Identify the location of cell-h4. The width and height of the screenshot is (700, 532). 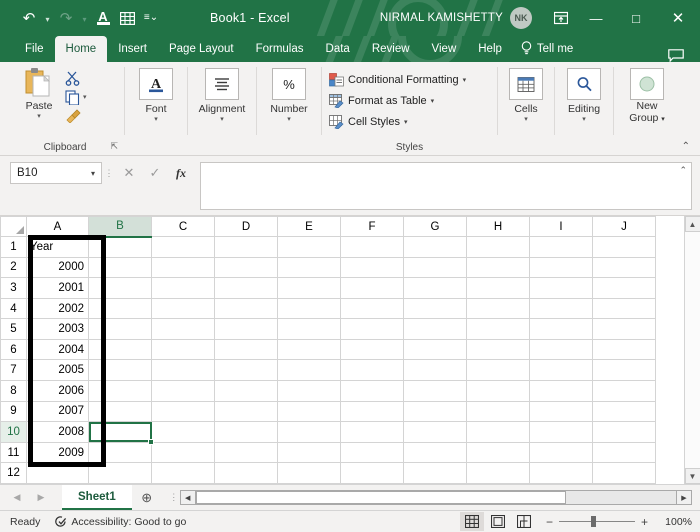
(498, 308).